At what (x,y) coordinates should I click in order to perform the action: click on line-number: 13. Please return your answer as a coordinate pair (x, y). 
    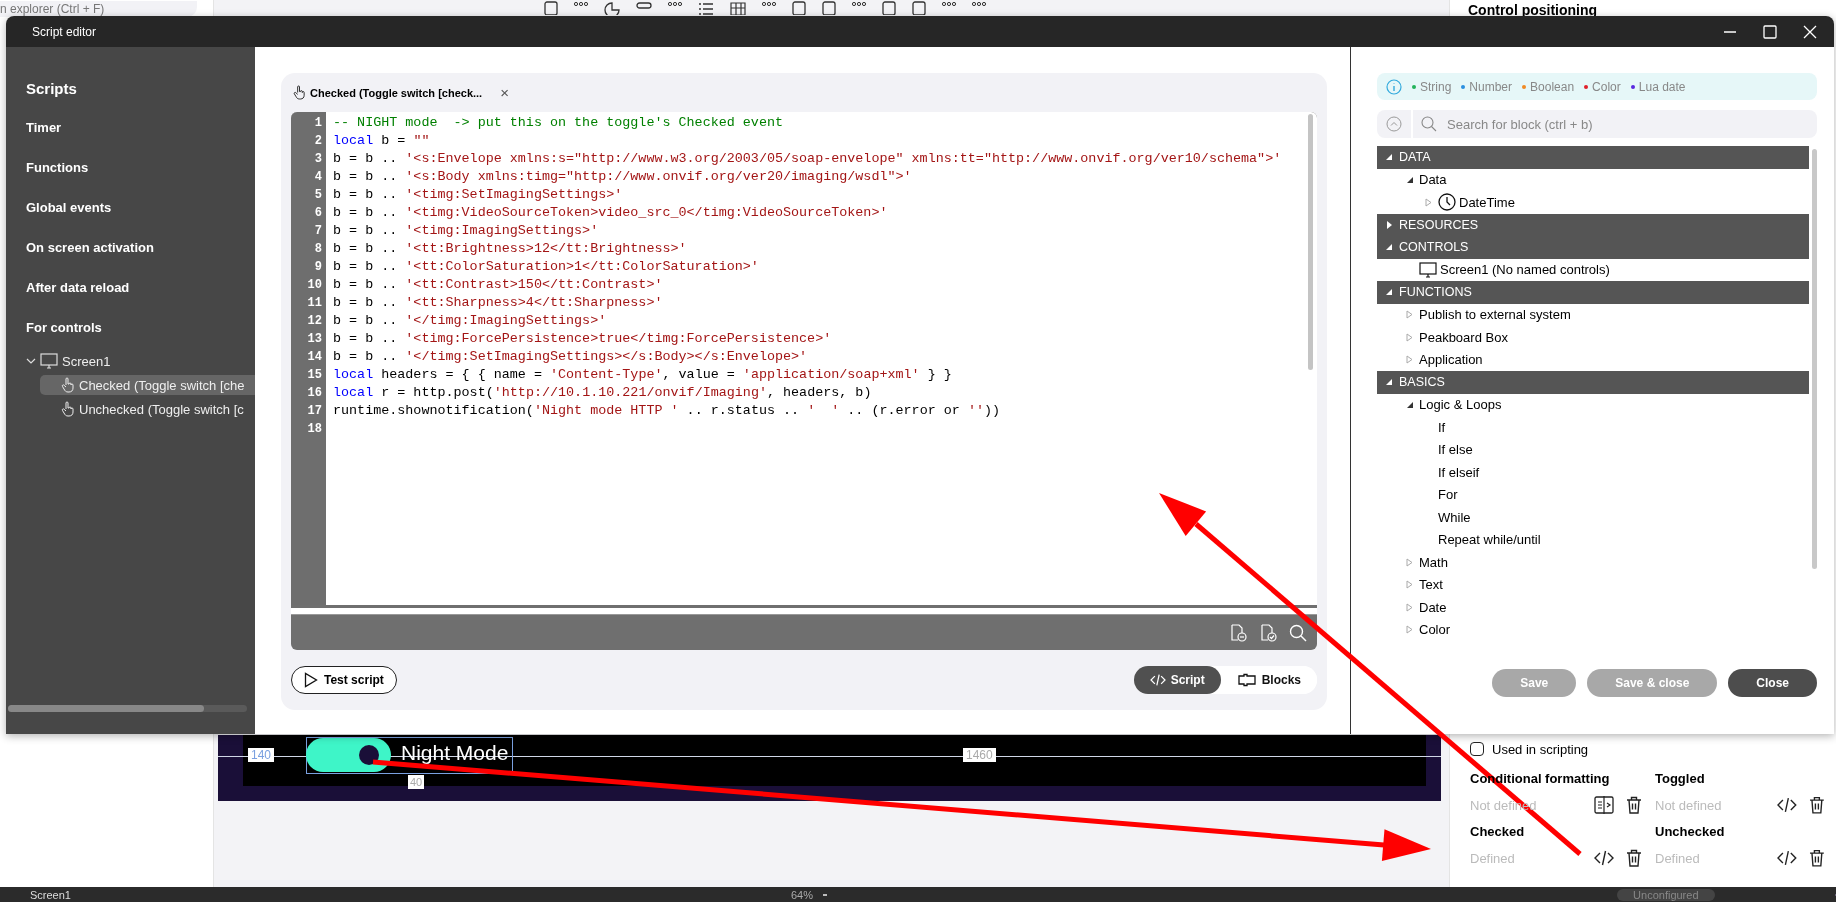
    Looking at the image, I should click on (314, 339).